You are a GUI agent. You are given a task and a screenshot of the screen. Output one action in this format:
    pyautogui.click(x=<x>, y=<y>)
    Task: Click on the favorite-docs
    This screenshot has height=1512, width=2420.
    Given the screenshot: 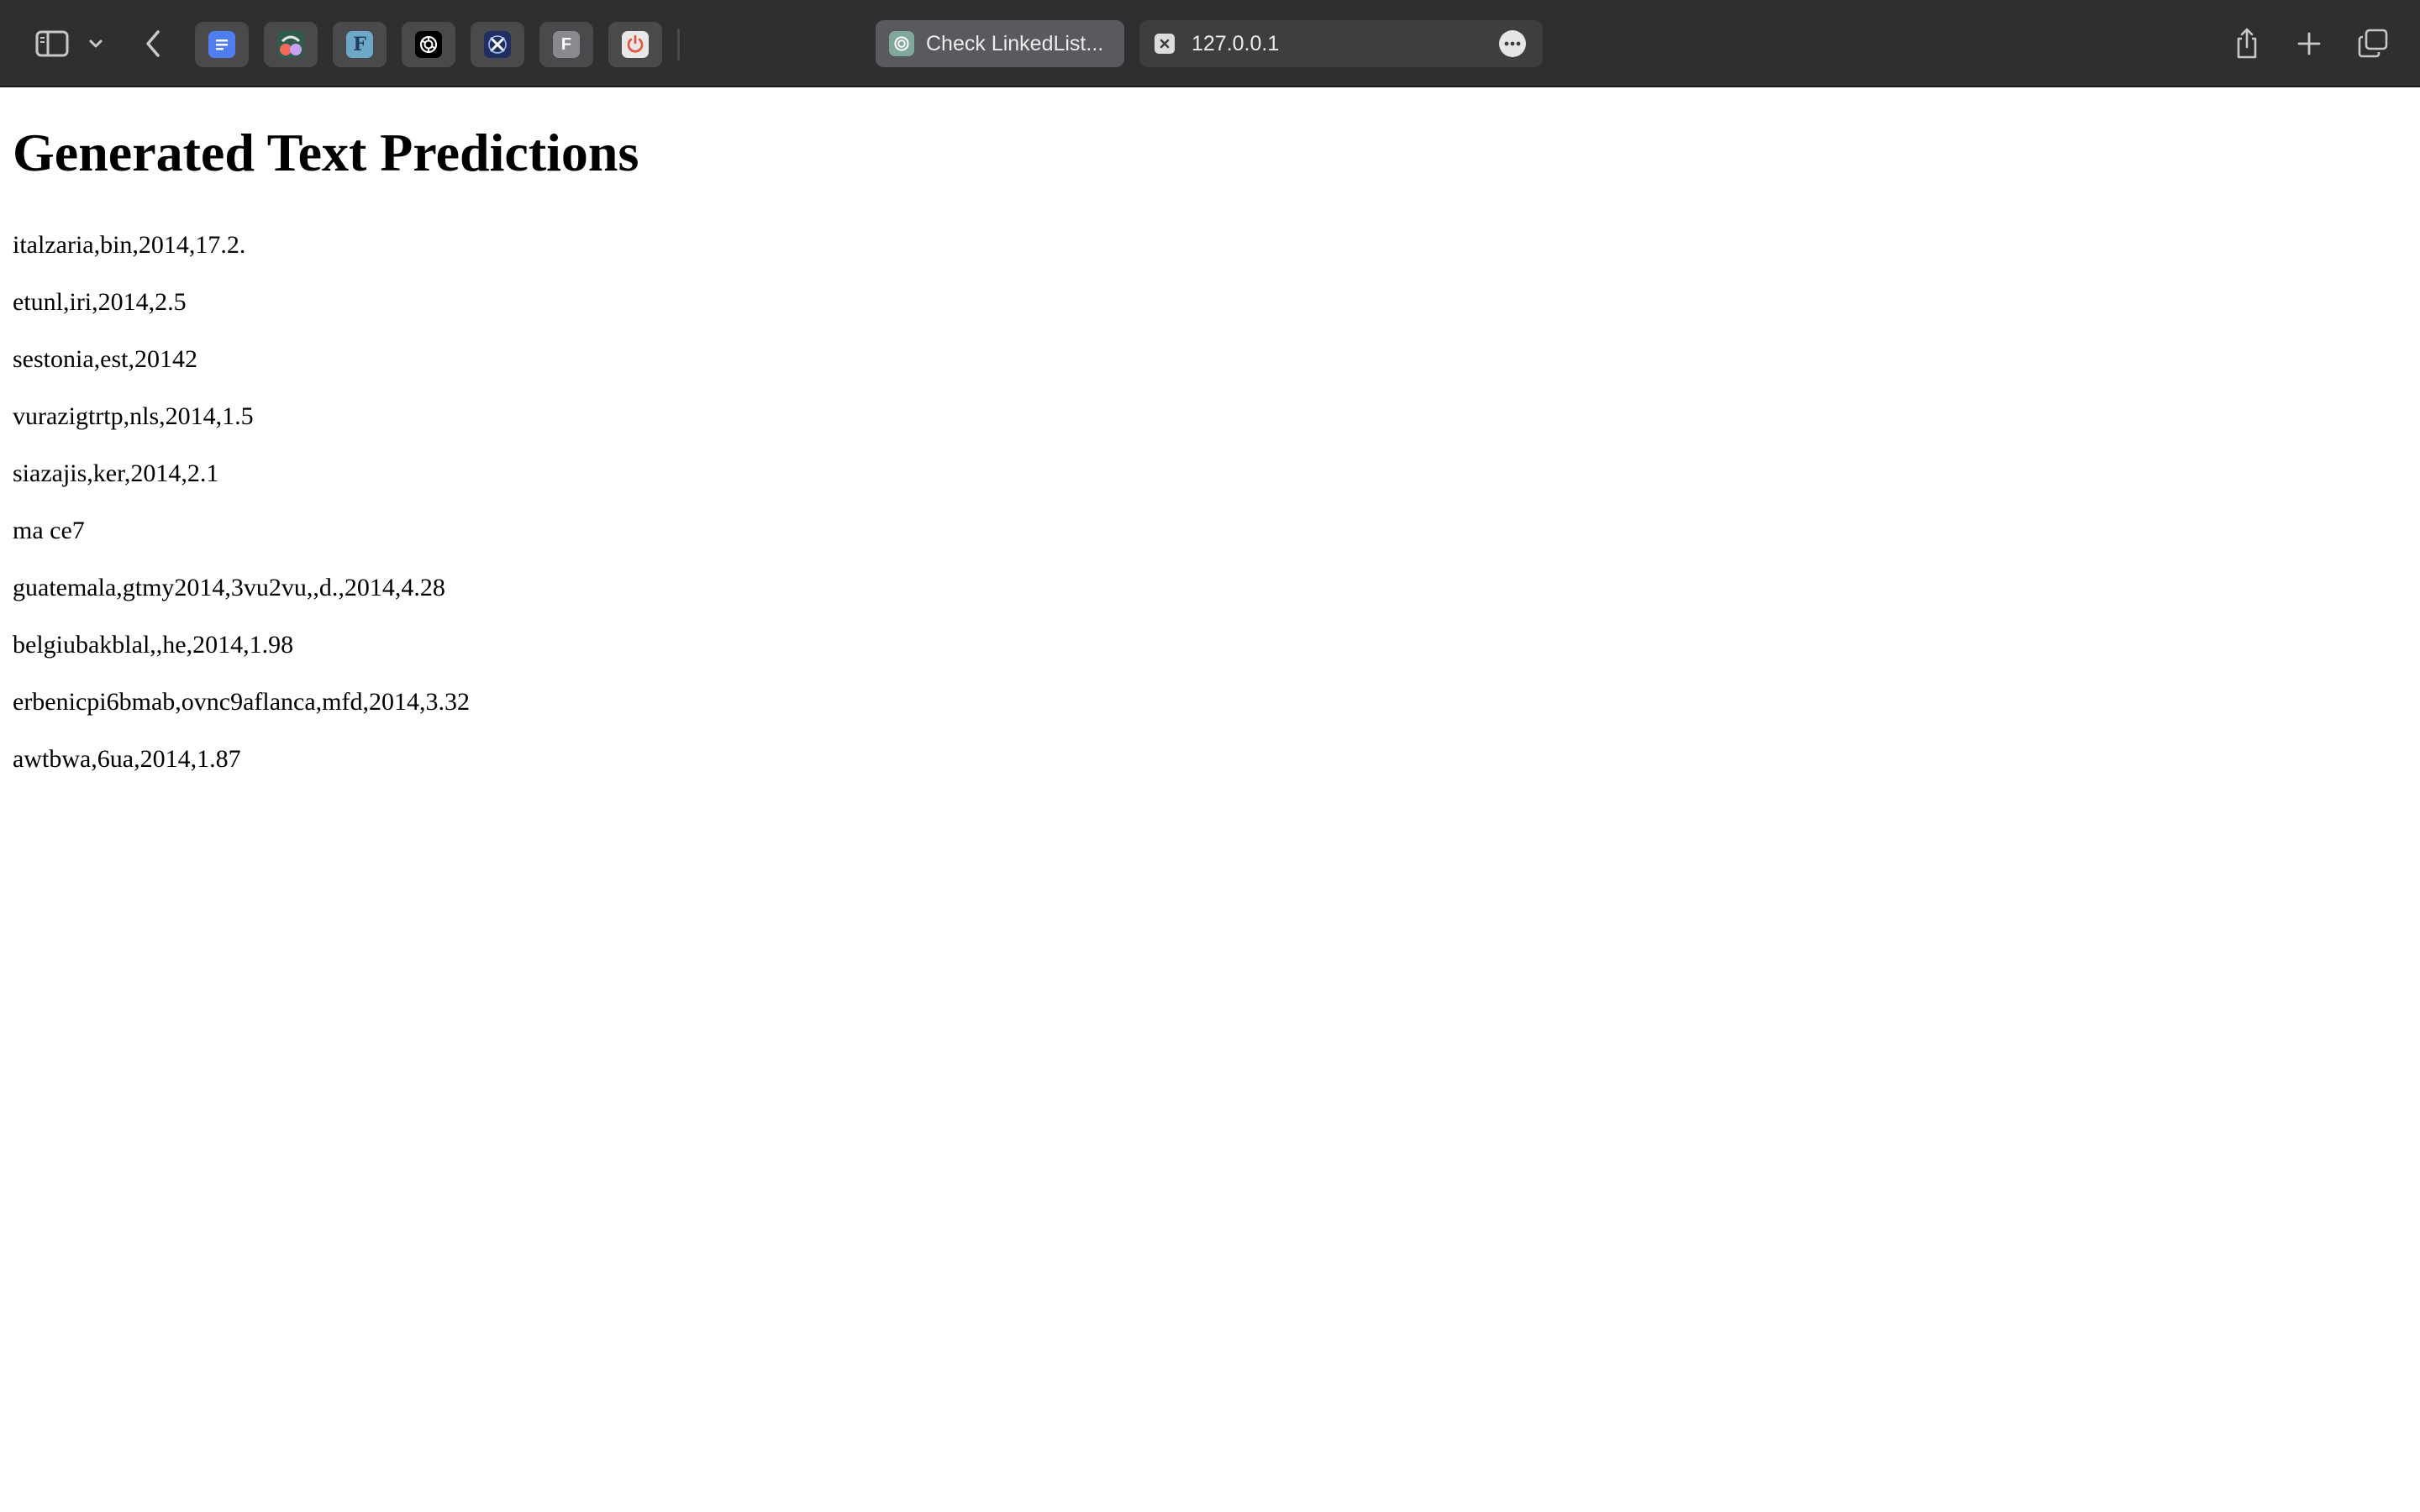 What is the action you would take?
    pyautogui.click(x=222, y=44)
    